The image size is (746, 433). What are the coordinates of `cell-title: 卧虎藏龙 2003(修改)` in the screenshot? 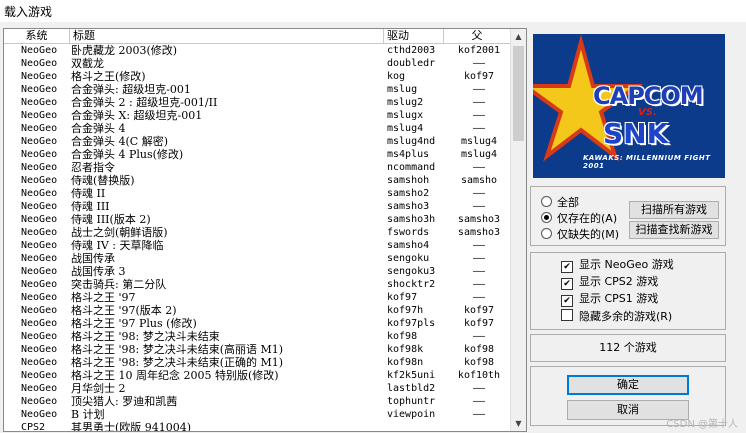 It's located at (124, 50).